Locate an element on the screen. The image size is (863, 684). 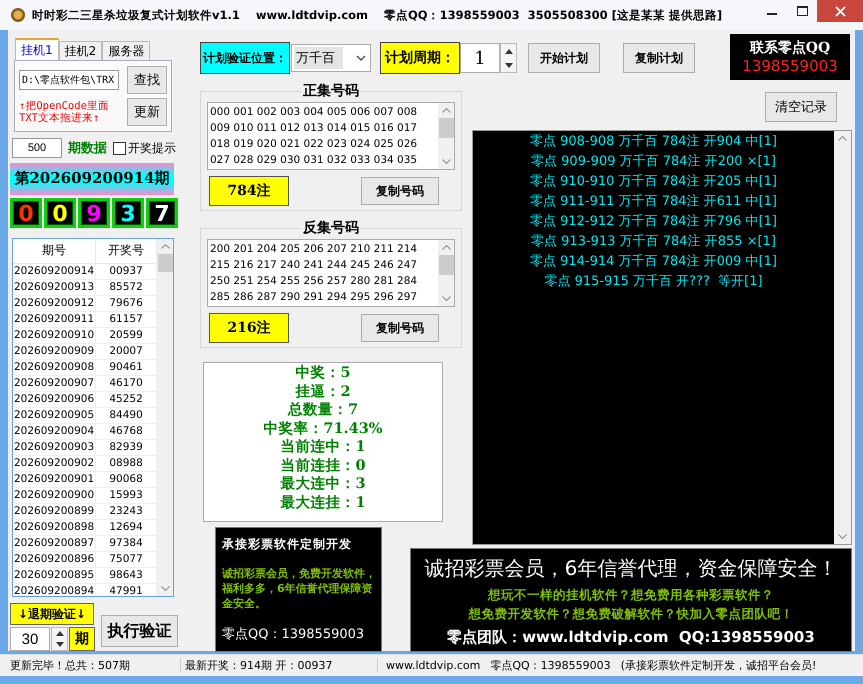
drag-hint: ↑把OpenCode里面 TXT文本拖进来↑ is located at coordinates (64, 112).